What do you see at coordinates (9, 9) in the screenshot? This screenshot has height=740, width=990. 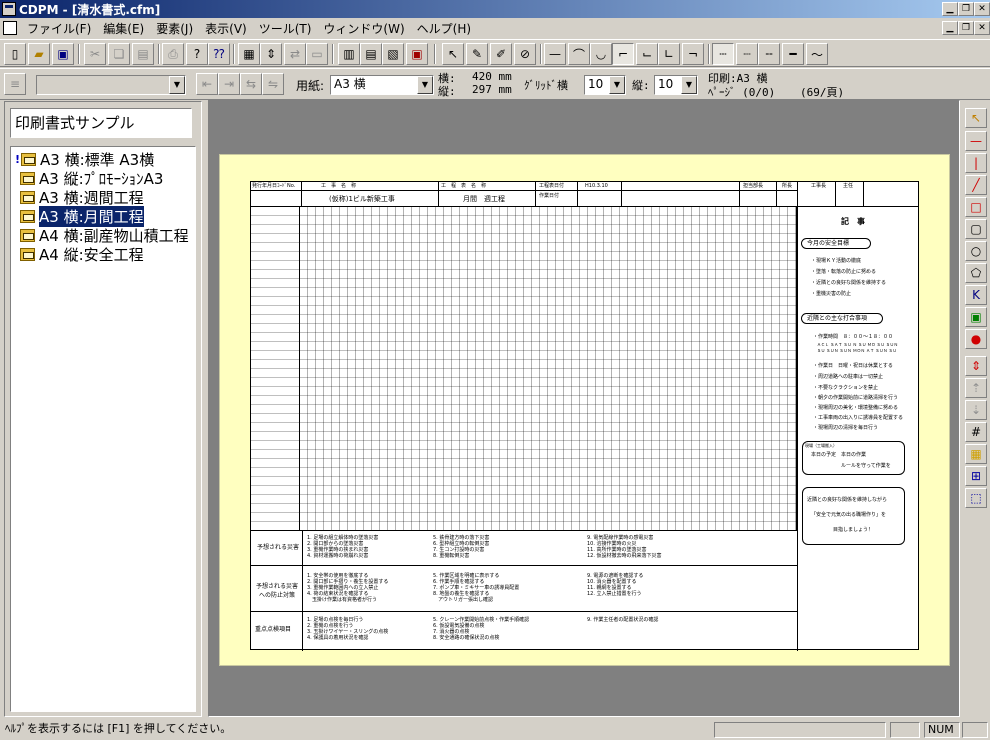 I see `app-icon` at bounding box center [9, 9].